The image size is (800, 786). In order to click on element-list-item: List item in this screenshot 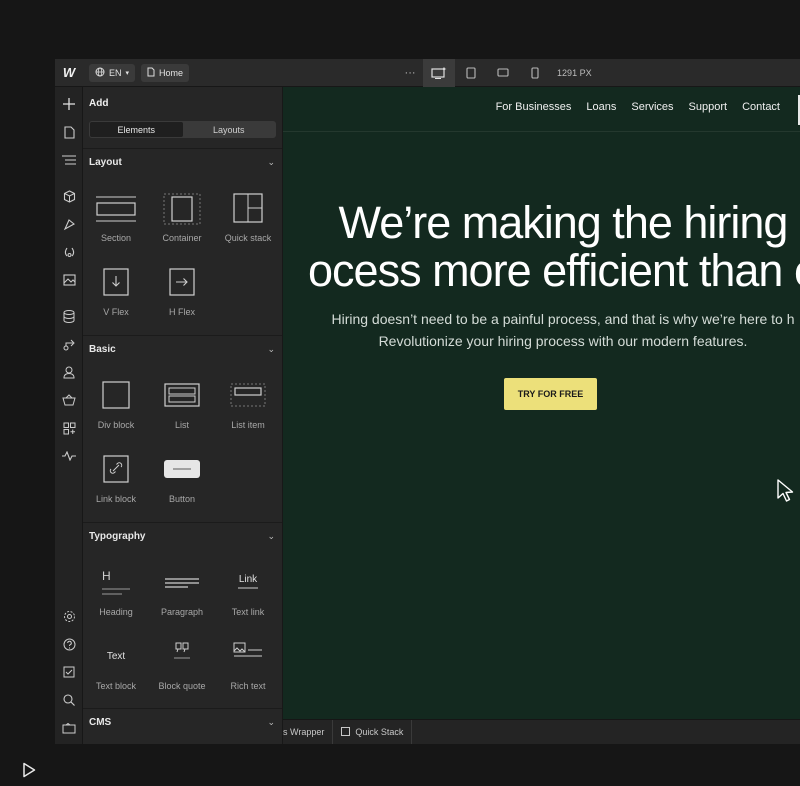, I will do `click(248, 407)`.